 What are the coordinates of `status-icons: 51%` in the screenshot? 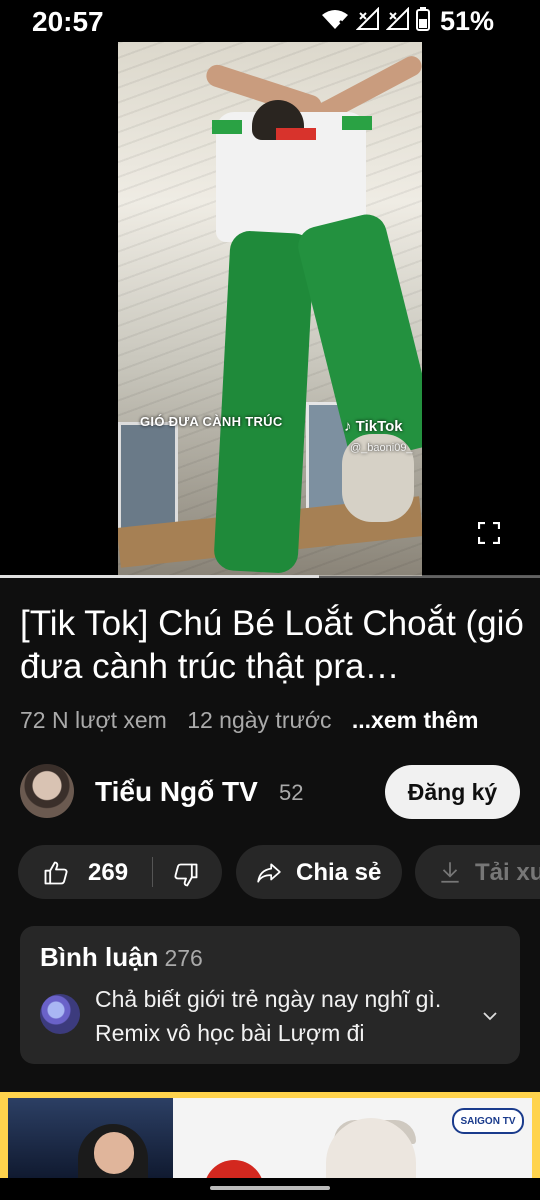 It's located at (407, 21).